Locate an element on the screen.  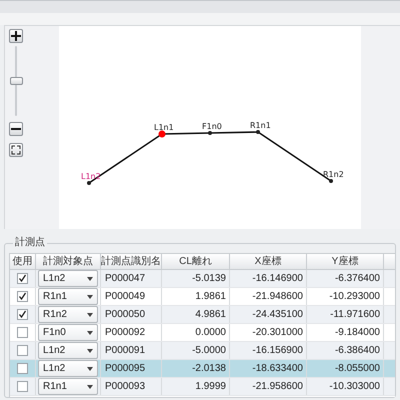
table-cell: 4.9861 is located at coordinates (196, 314).